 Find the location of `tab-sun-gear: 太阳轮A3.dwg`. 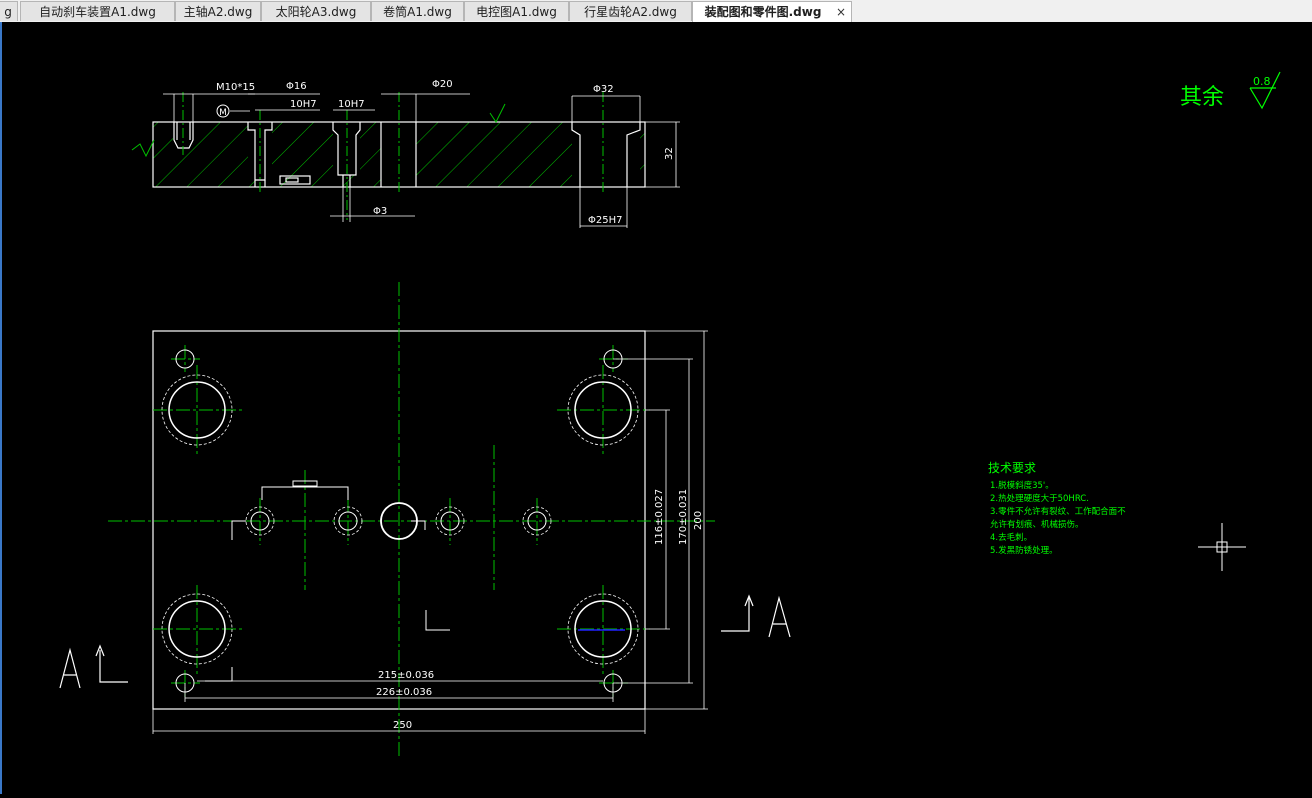

tab-sun-gear: 太阳轮A3.dwg is located at coordinates (316, 11).